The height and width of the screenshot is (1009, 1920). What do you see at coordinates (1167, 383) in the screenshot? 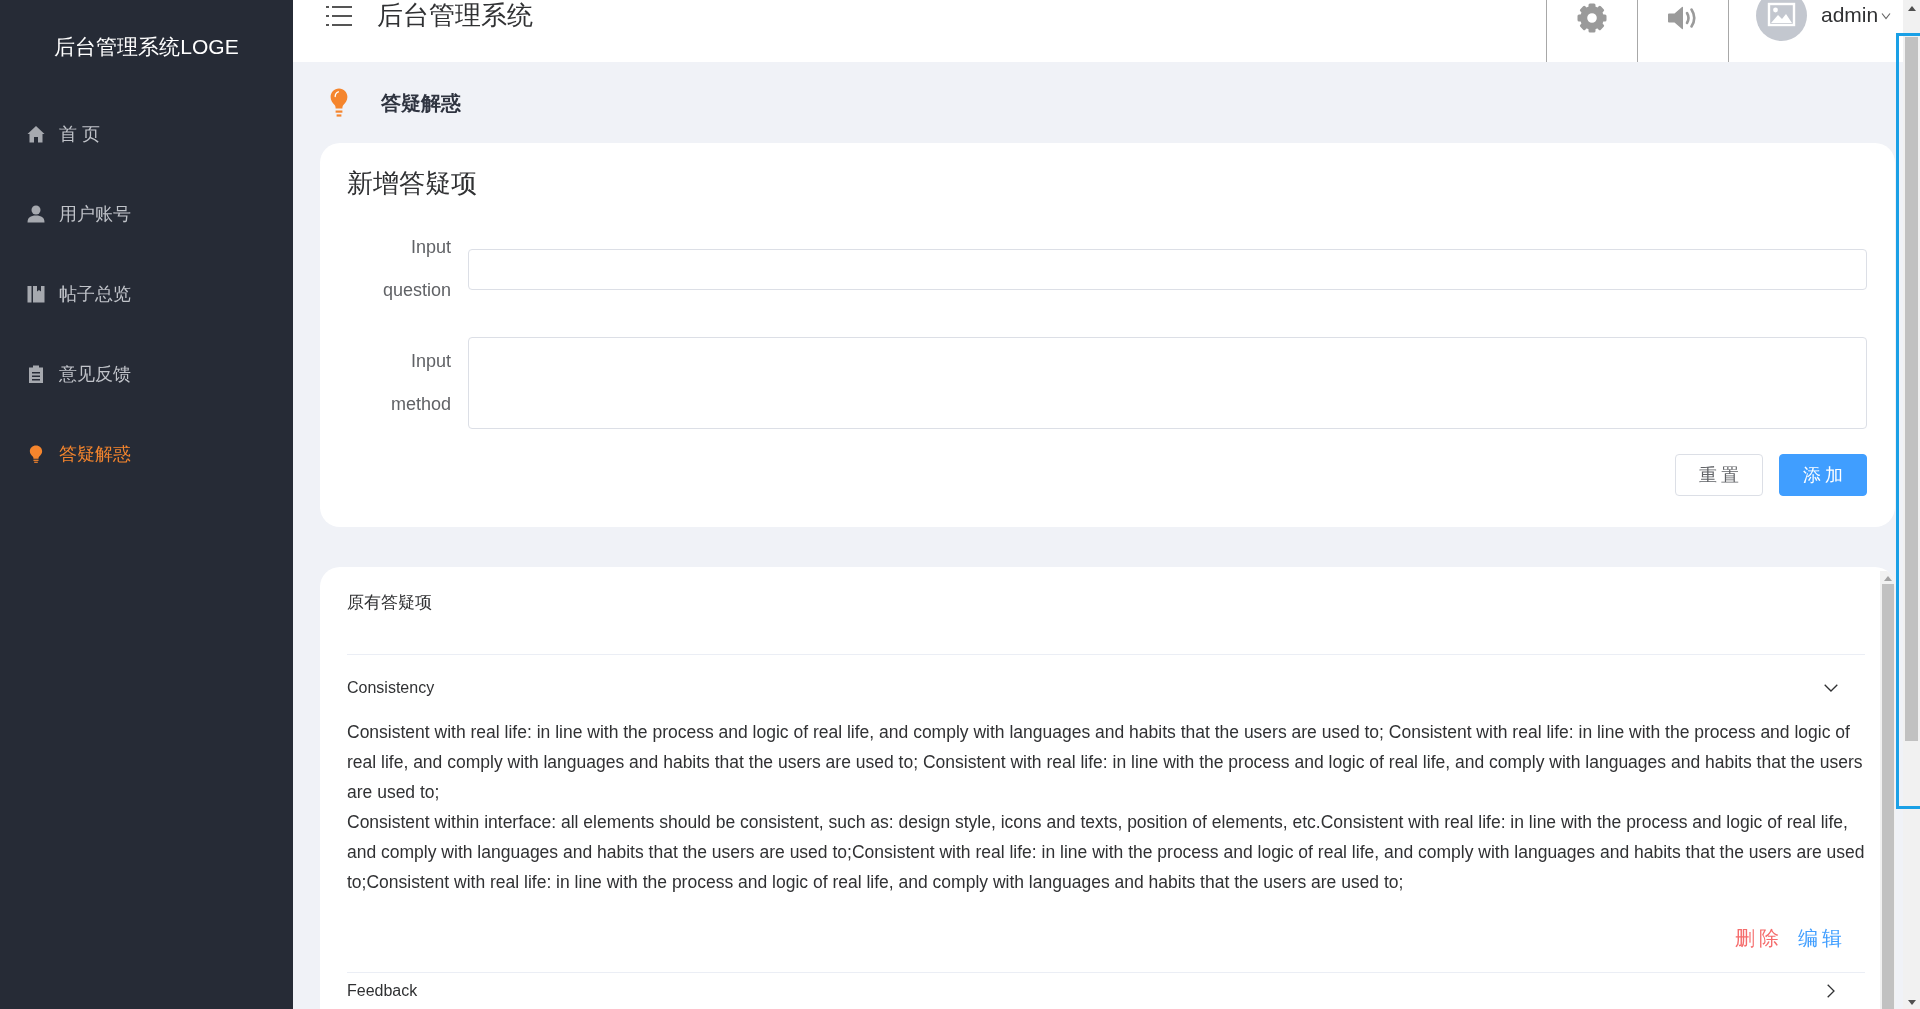
I see `method-textarea` at bounding box center [1167, 383].